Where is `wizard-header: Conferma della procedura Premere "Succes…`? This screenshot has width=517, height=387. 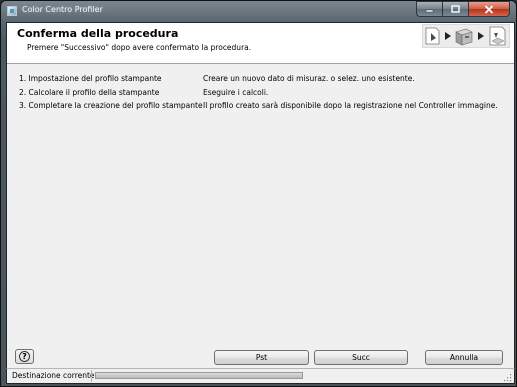
wizard-header: Conferma della procedura Premere "Succes… is located at coordinates (260, 43).